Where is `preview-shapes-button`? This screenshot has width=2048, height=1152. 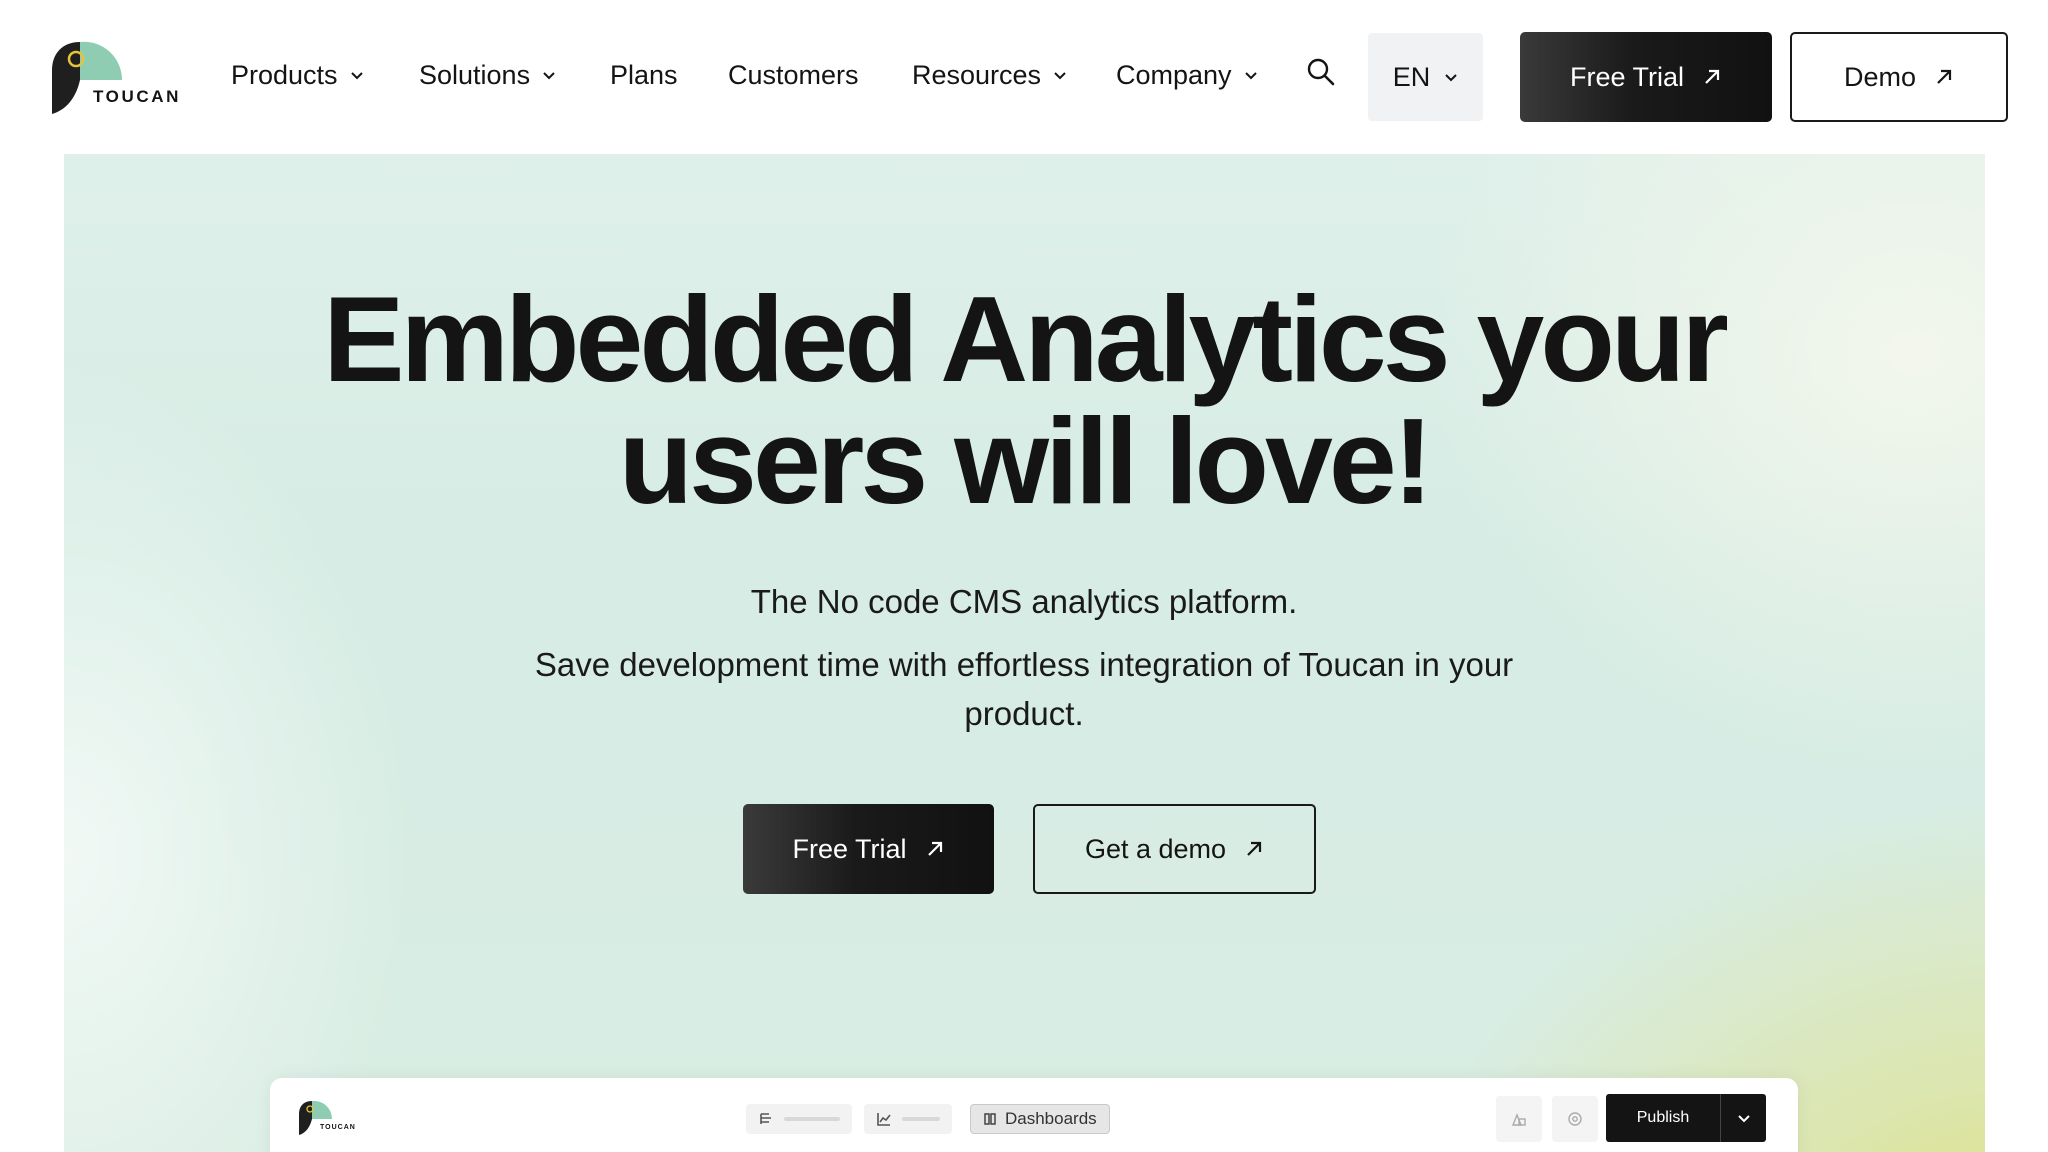
preview-shapes-button is located at coordinates (1519, 1119).